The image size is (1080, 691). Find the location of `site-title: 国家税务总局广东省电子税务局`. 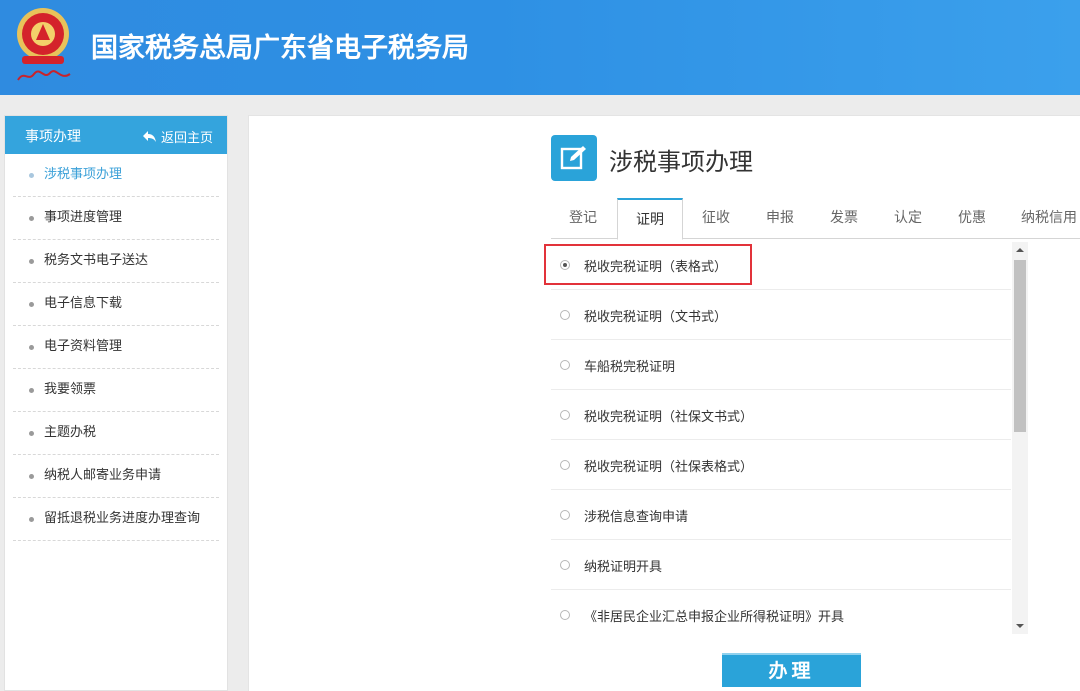

site-title: 国家税务总局广东省电子税务局 is located at coordinates (280, 48).